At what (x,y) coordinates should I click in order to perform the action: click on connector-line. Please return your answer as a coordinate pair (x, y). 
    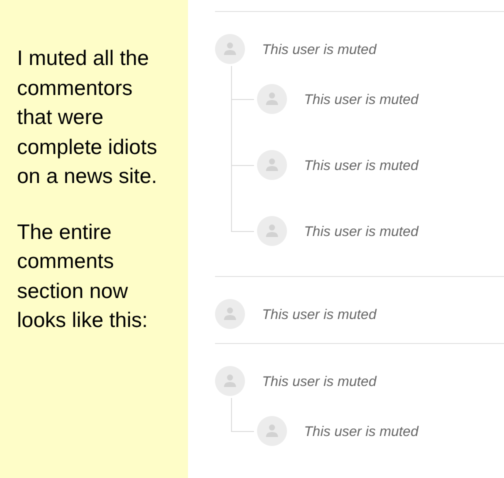
    Looking at the image, I should click on (242, 415).